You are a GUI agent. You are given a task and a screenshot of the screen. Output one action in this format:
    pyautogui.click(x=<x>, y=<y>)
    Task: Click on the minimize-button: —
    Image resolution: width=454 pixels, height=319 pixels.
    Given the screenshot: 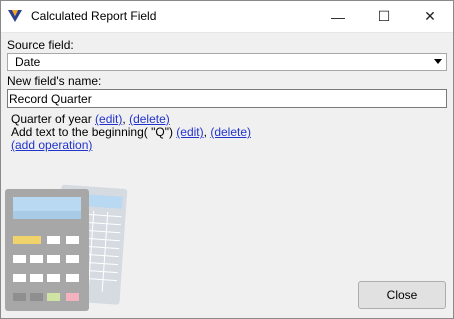 What is the action you would take?
    pyautogui.click(x=338, y=16)
    